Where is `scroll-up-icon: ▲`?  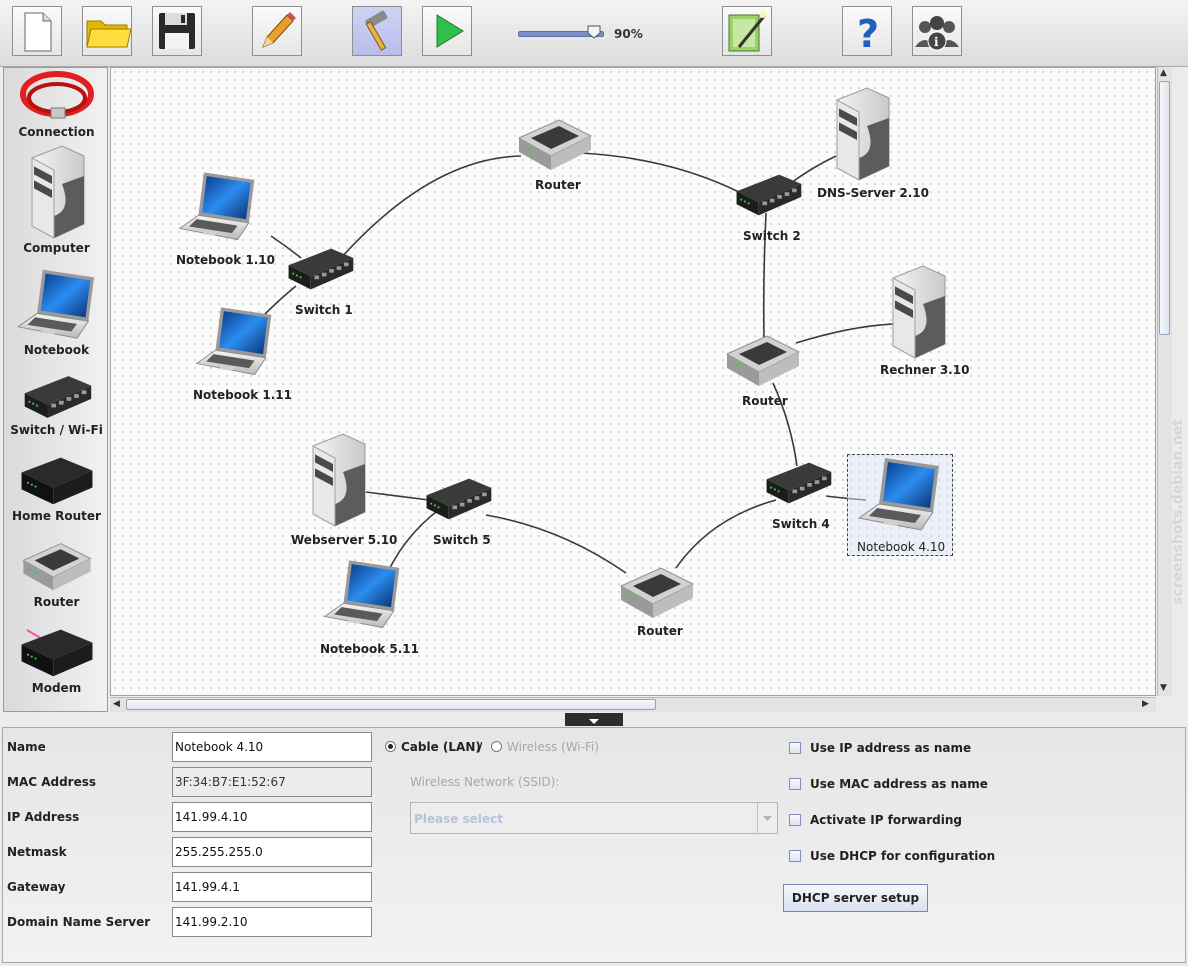
scroll-up-icon: ▲ is located at coordinates (1163, 73).